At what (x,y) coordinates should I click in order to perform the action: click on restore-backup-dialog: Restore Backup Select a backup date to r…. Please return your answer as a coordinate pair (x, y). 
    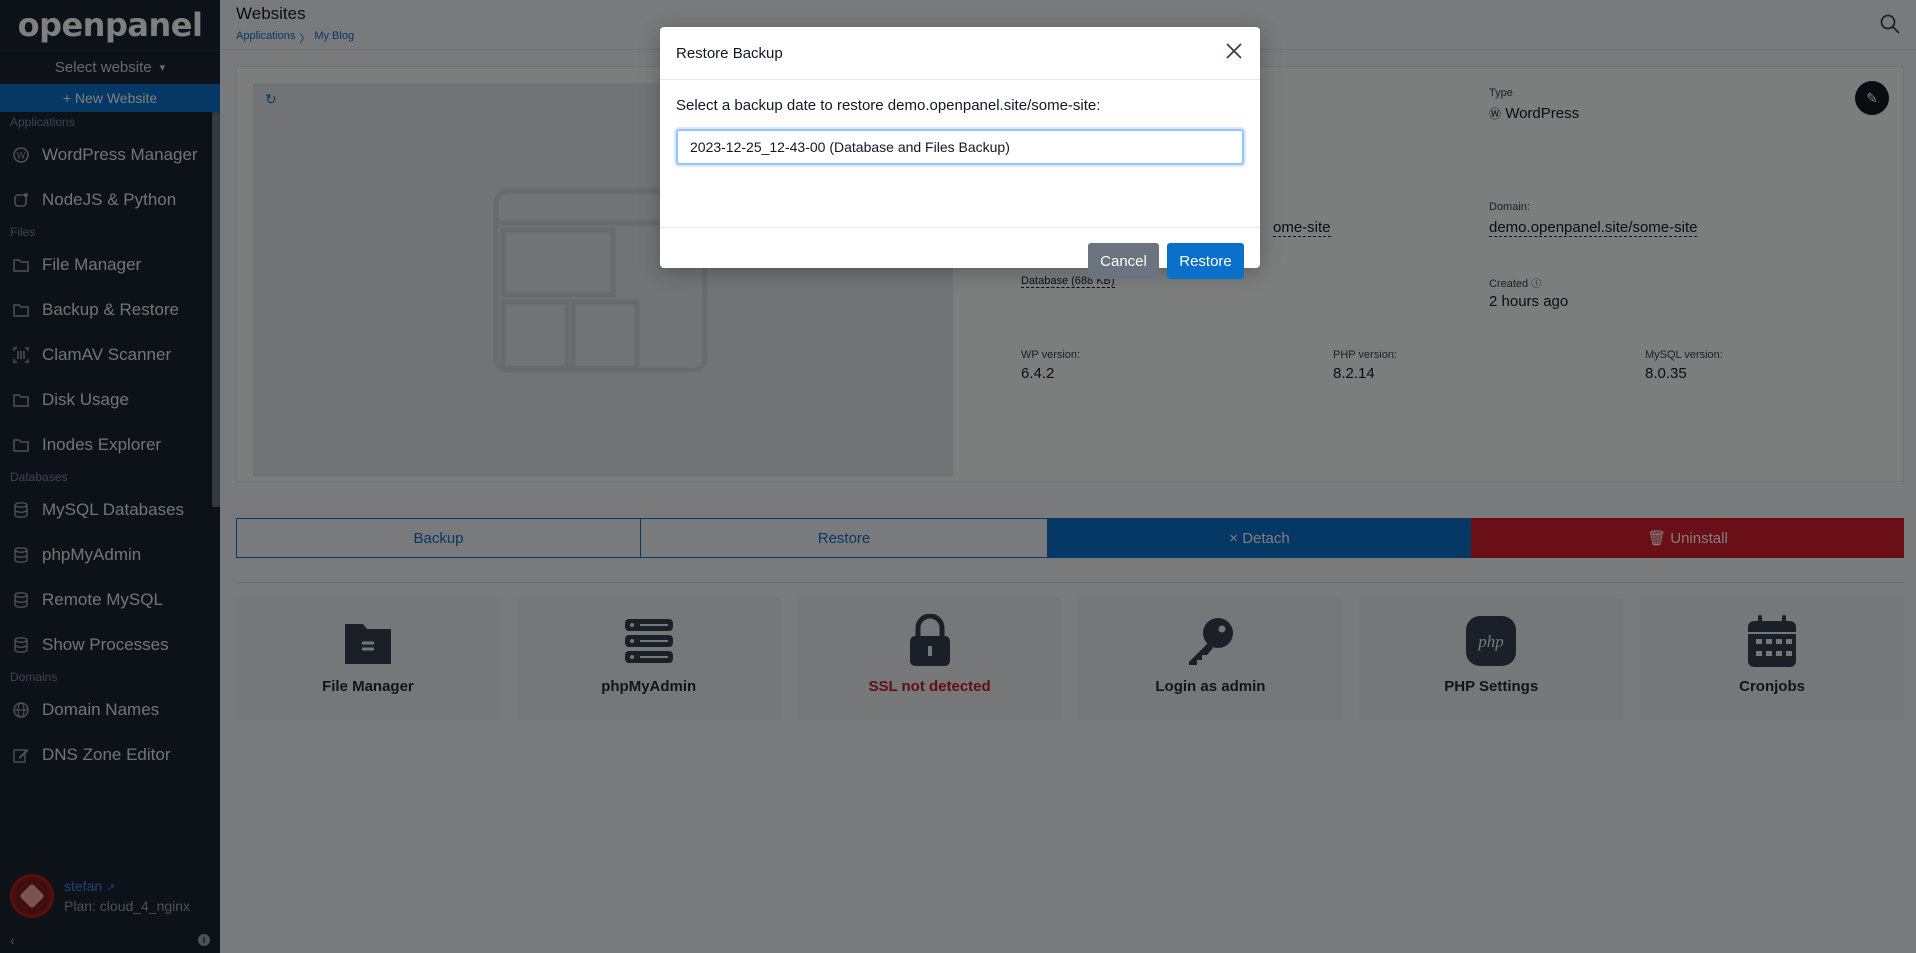
    Looking at the image, I should click on (960, 153).